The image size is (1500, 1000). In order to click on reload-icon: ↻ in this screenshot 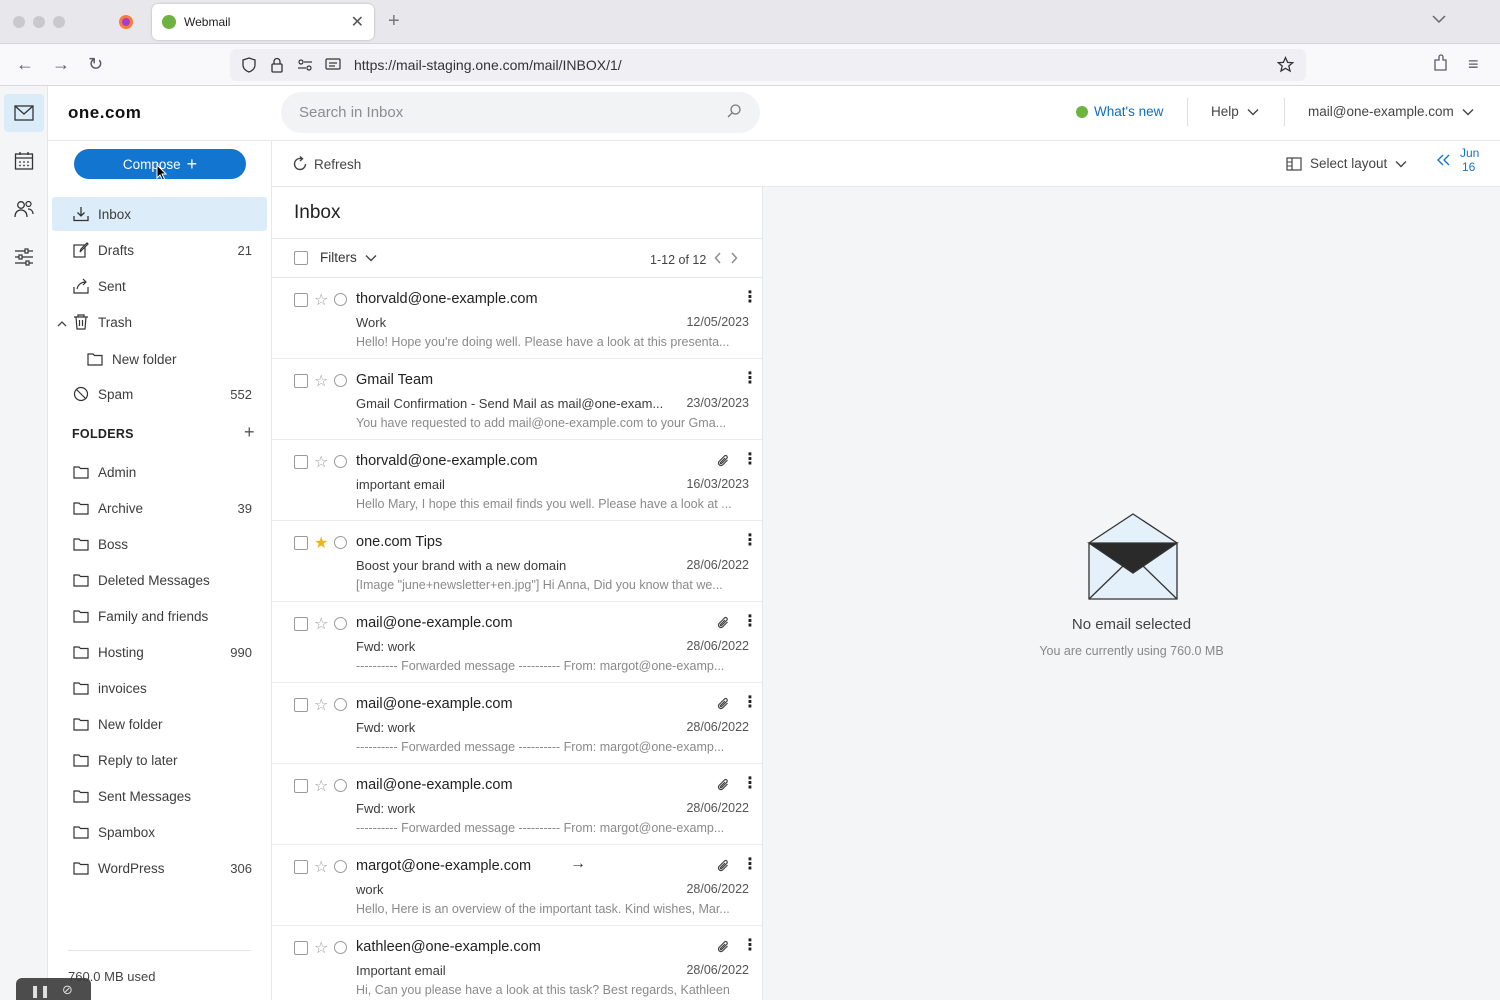, I will do `click(95, 64)`.